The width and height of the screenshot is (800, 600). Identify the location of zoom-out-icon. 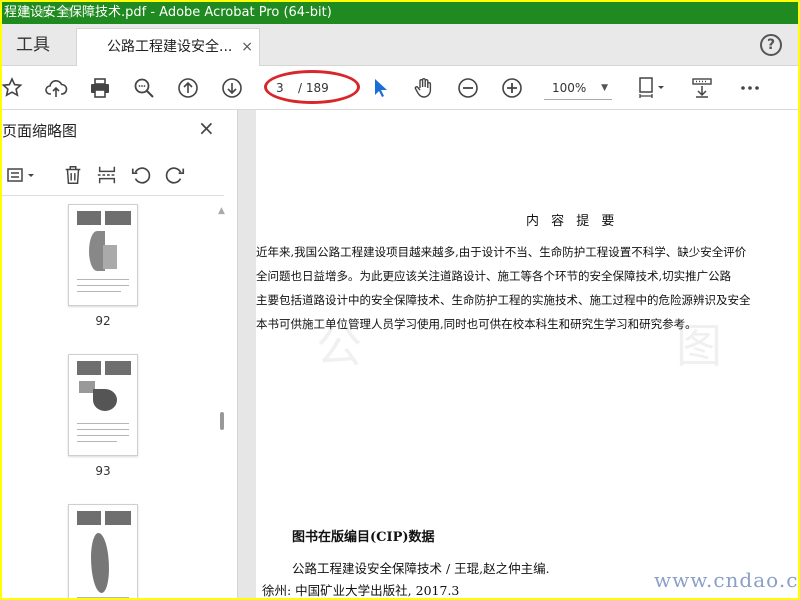
(468, 88).